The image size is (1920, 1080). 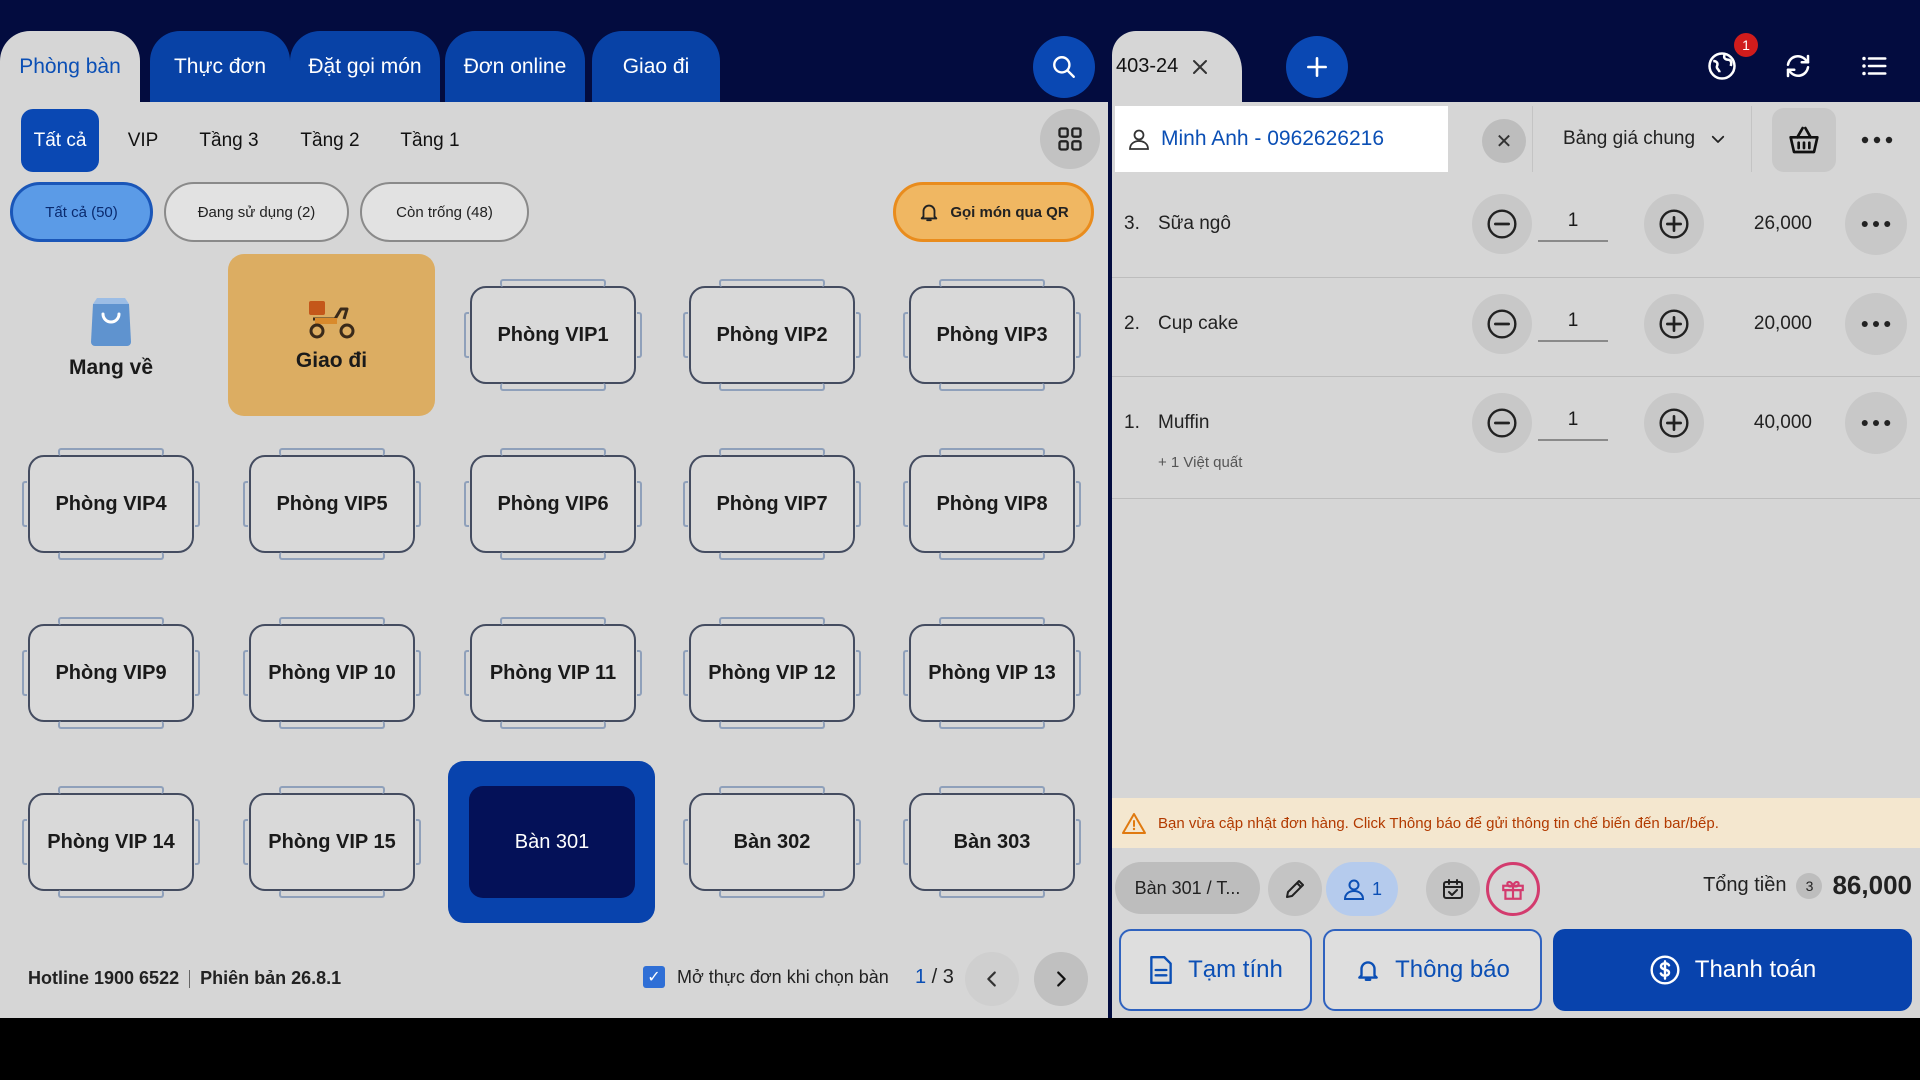 I want to click on area-vip: VIP, so click(x=143, y=140).